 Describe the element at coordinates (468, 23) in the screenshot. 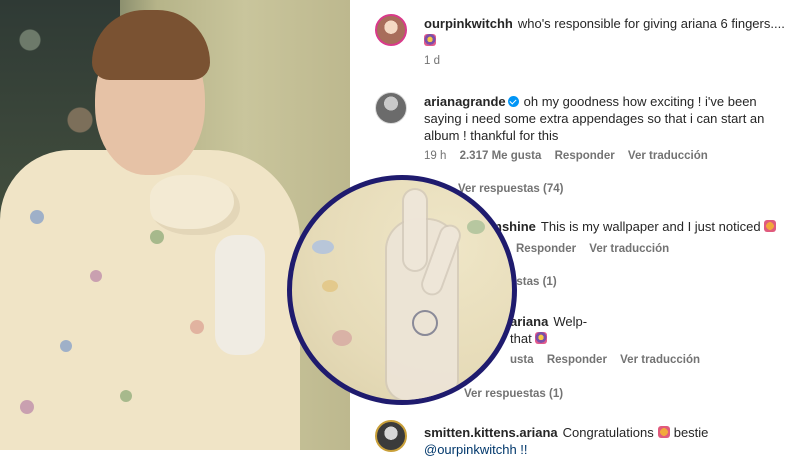

I see `comment-username: ourpinkwitchh` at that location.